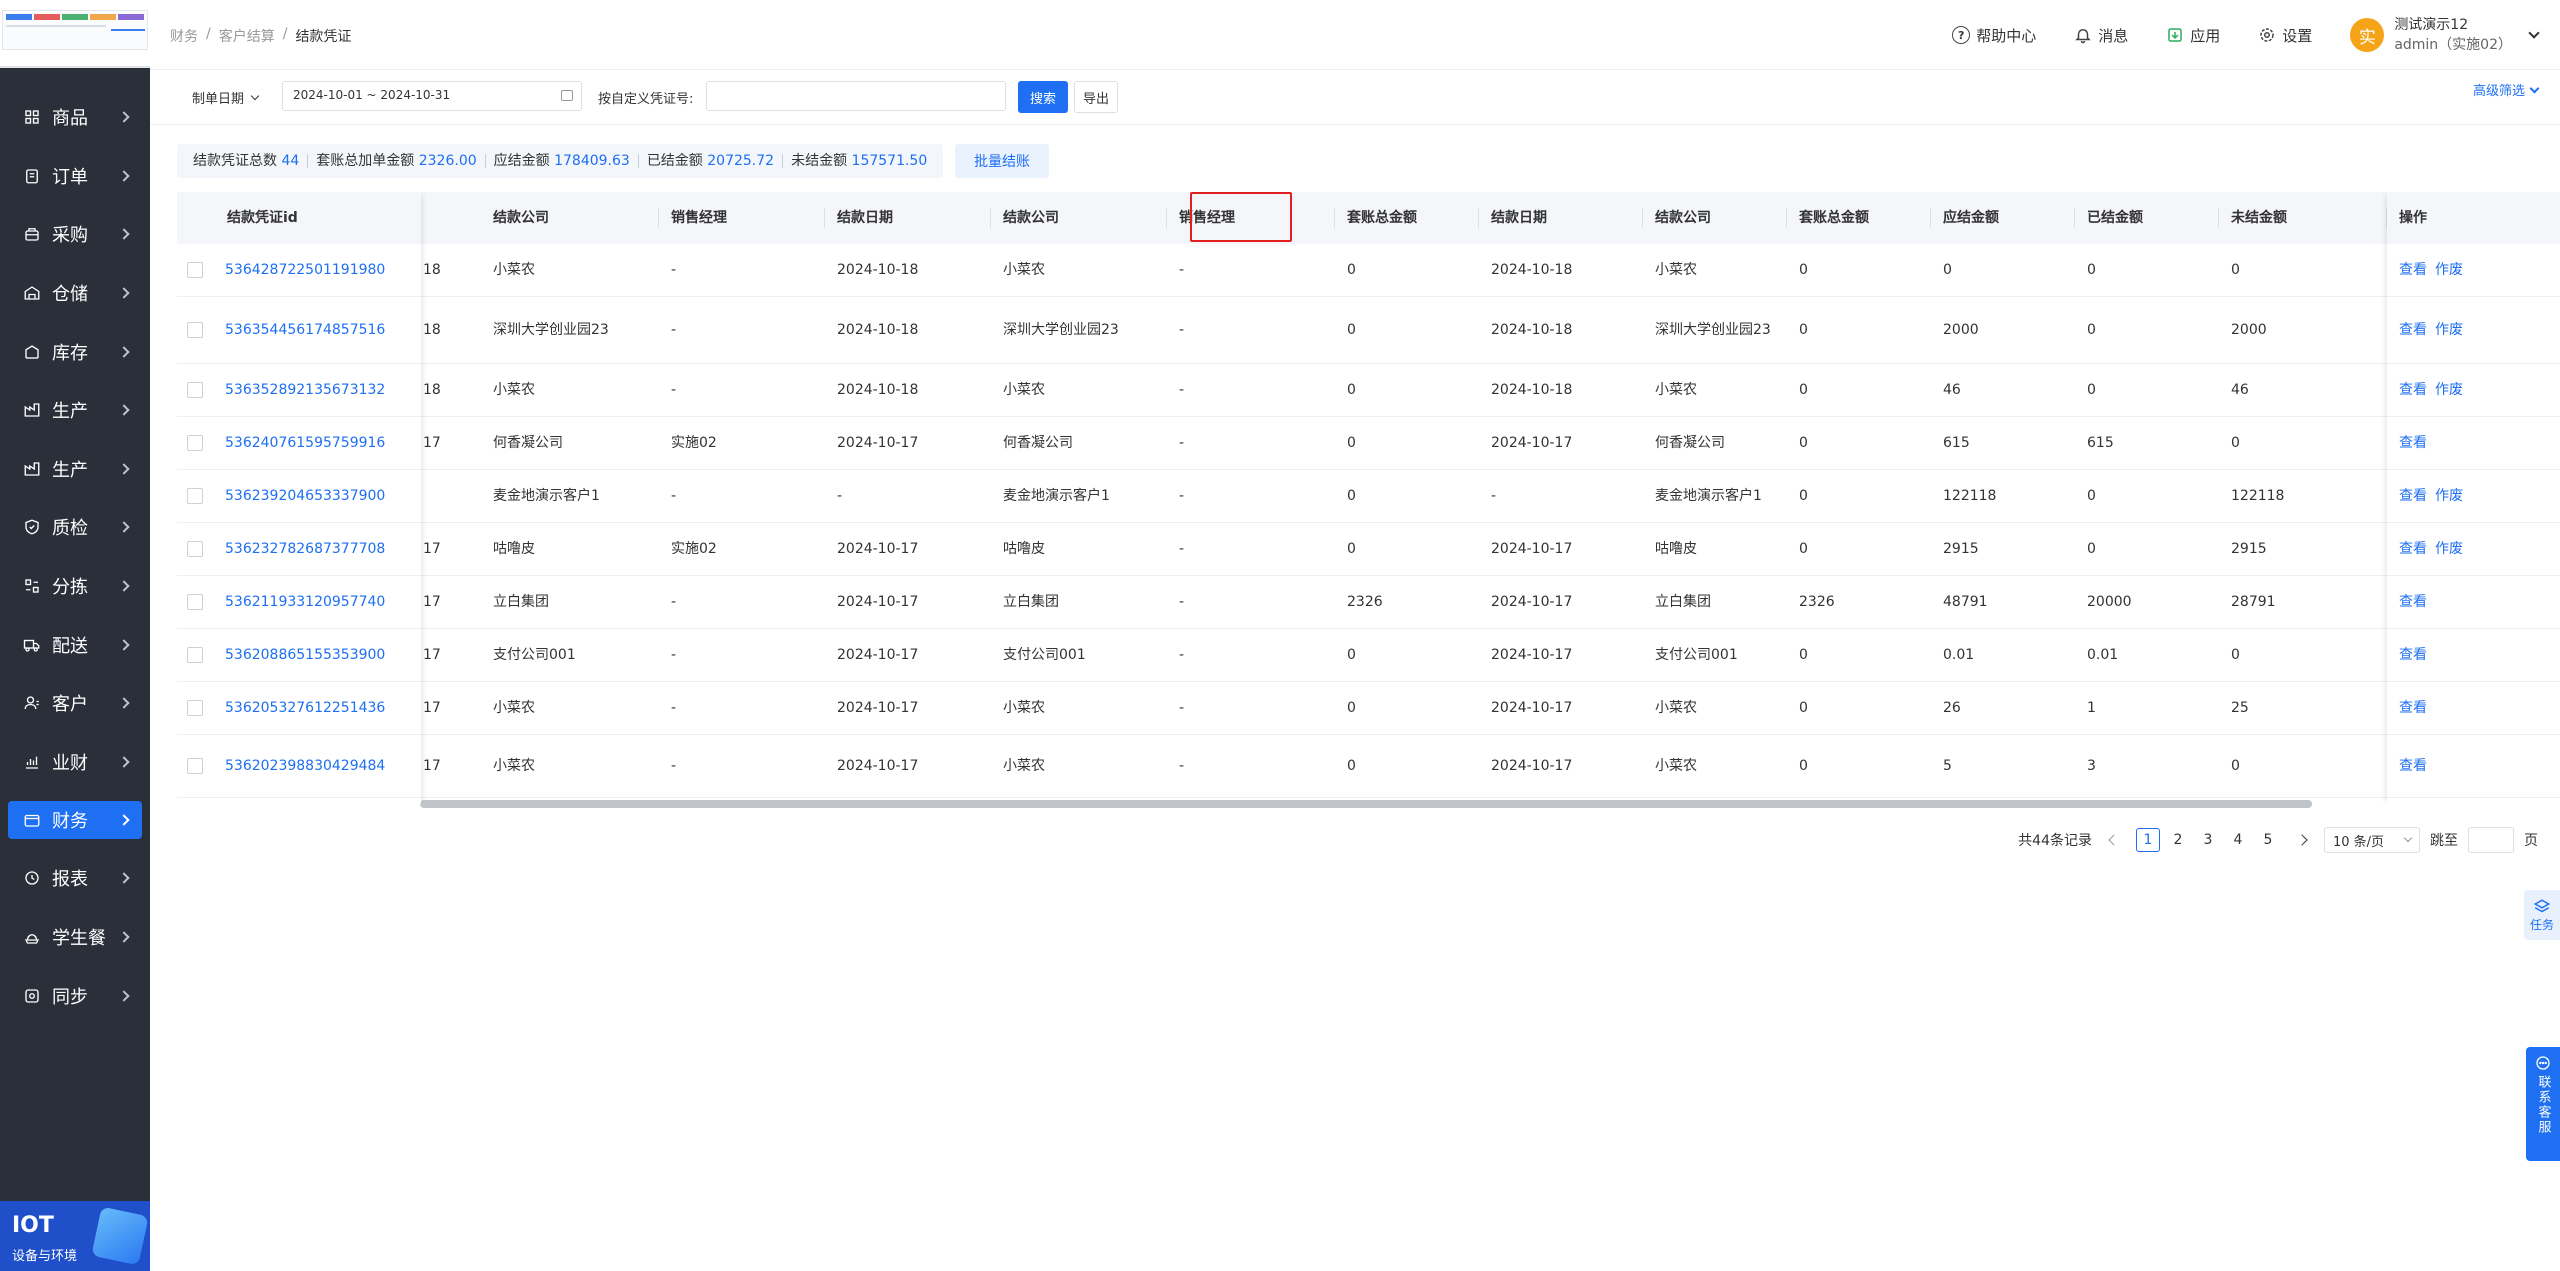  I want to click on iot-panel: IOT 设备与环境, so click(75, 1236).